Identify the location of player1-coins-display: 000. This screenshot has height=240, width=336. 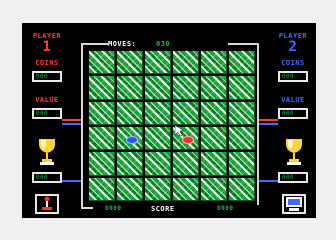
(47, 76).